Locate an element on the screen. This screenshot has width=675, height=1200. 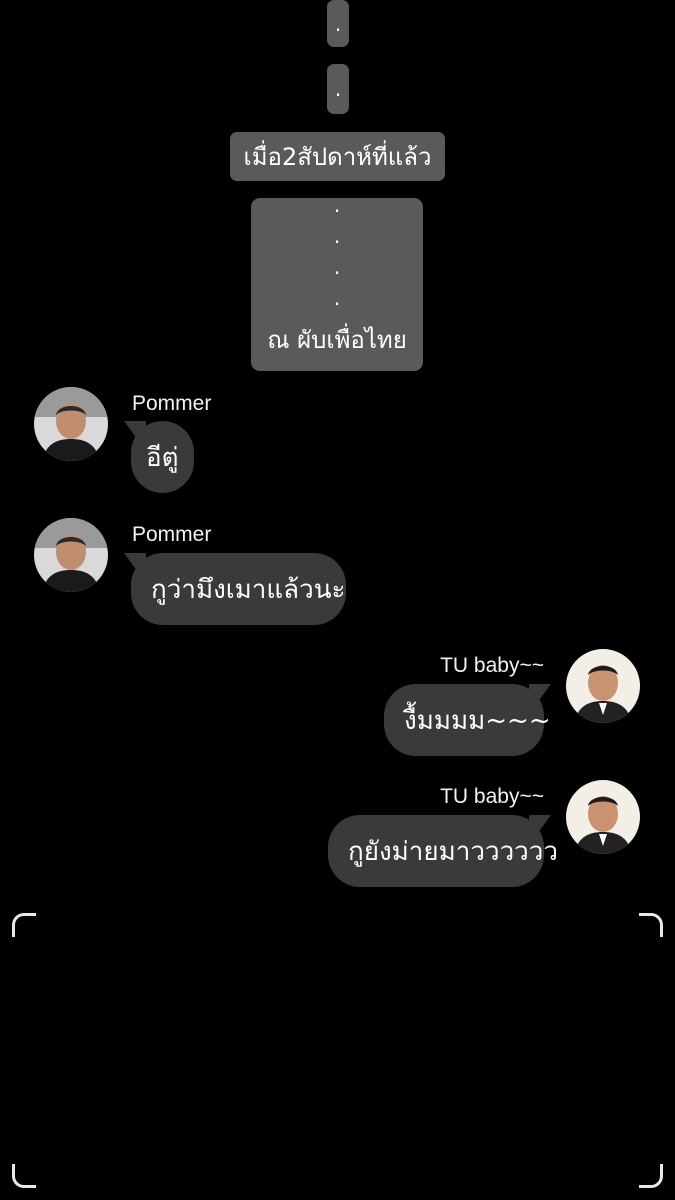
date-separator: เมื่อ2สัปดาห์ที่แล้ว is located at coordinates (337, 156).